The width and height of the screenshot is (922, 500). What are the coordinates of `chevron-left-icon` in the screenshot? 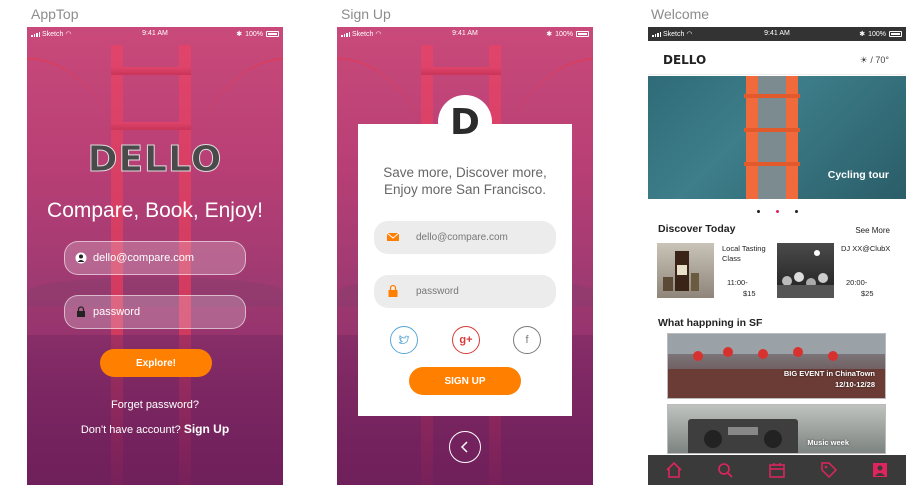 It's located at (464, 447).